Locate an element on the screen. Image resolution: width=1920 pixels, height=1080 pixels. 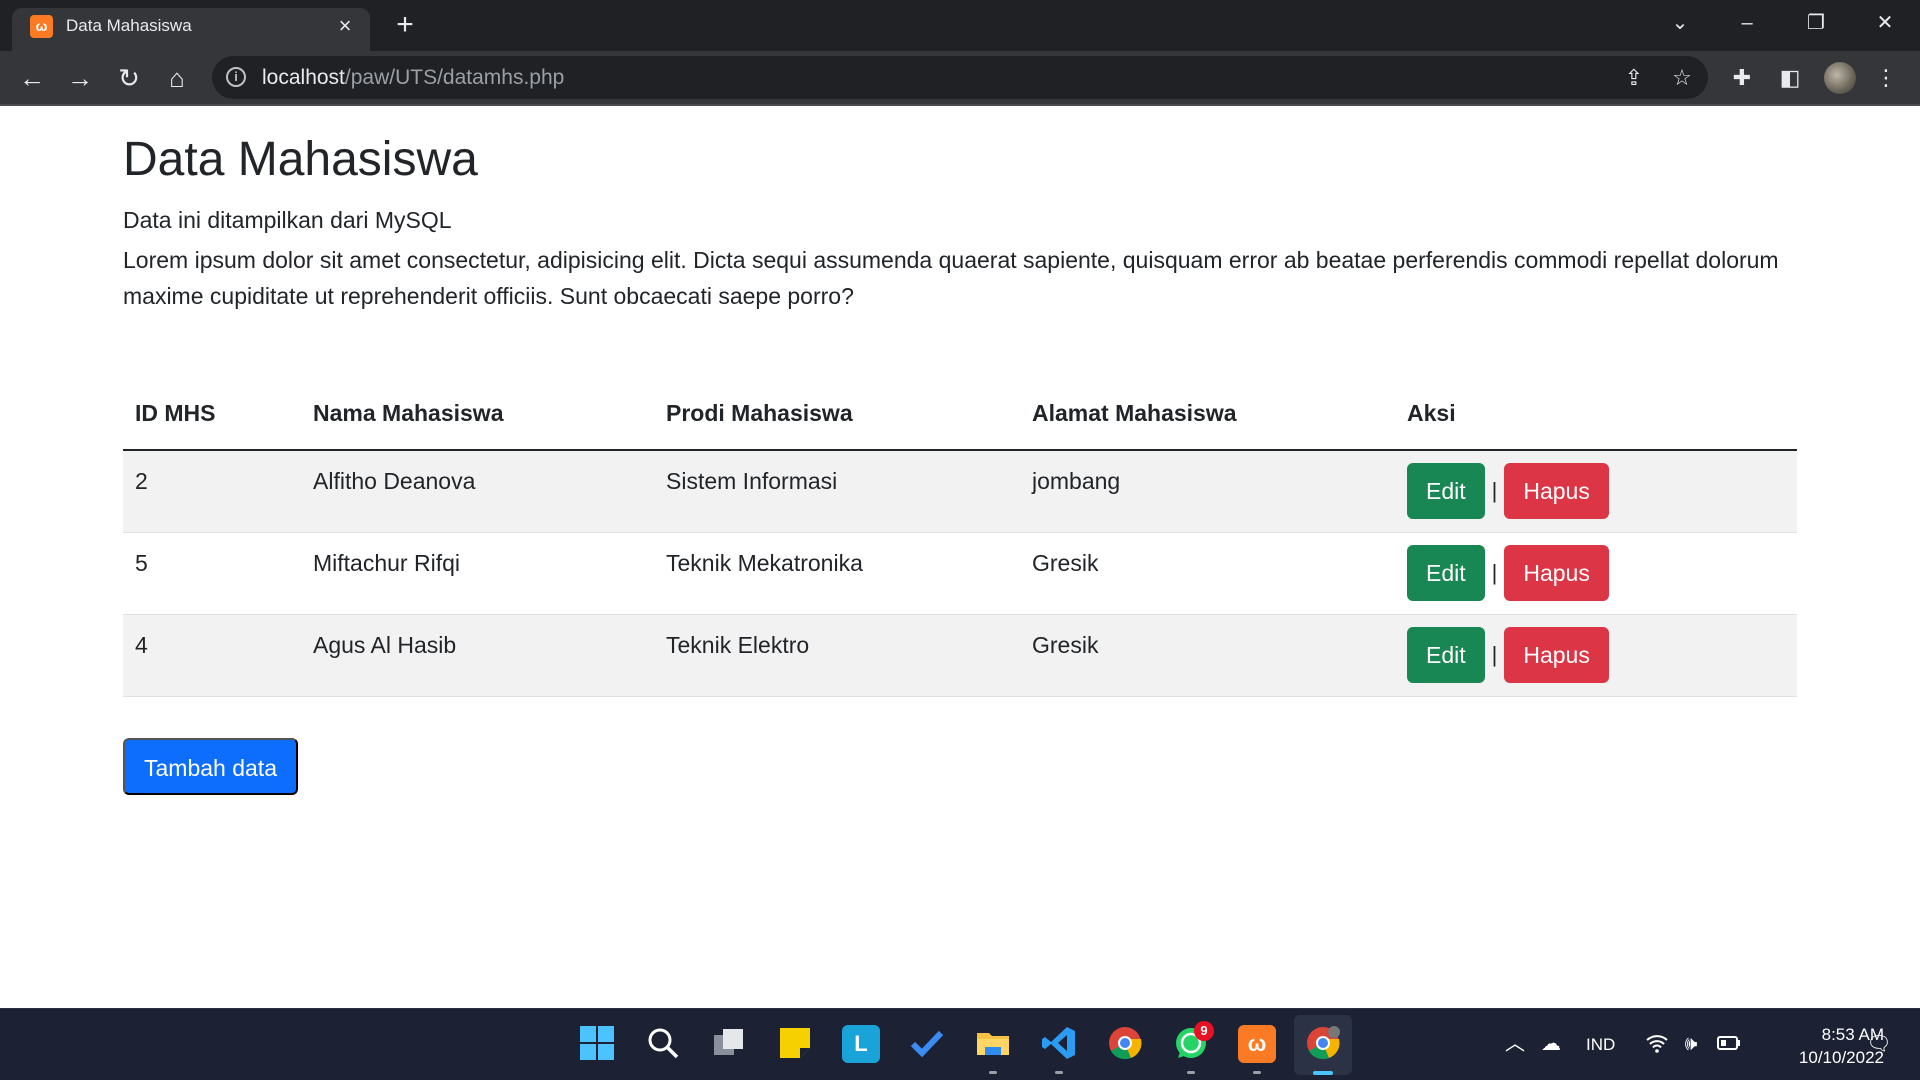
battery-icon is located at coordinates (1729, 1044).